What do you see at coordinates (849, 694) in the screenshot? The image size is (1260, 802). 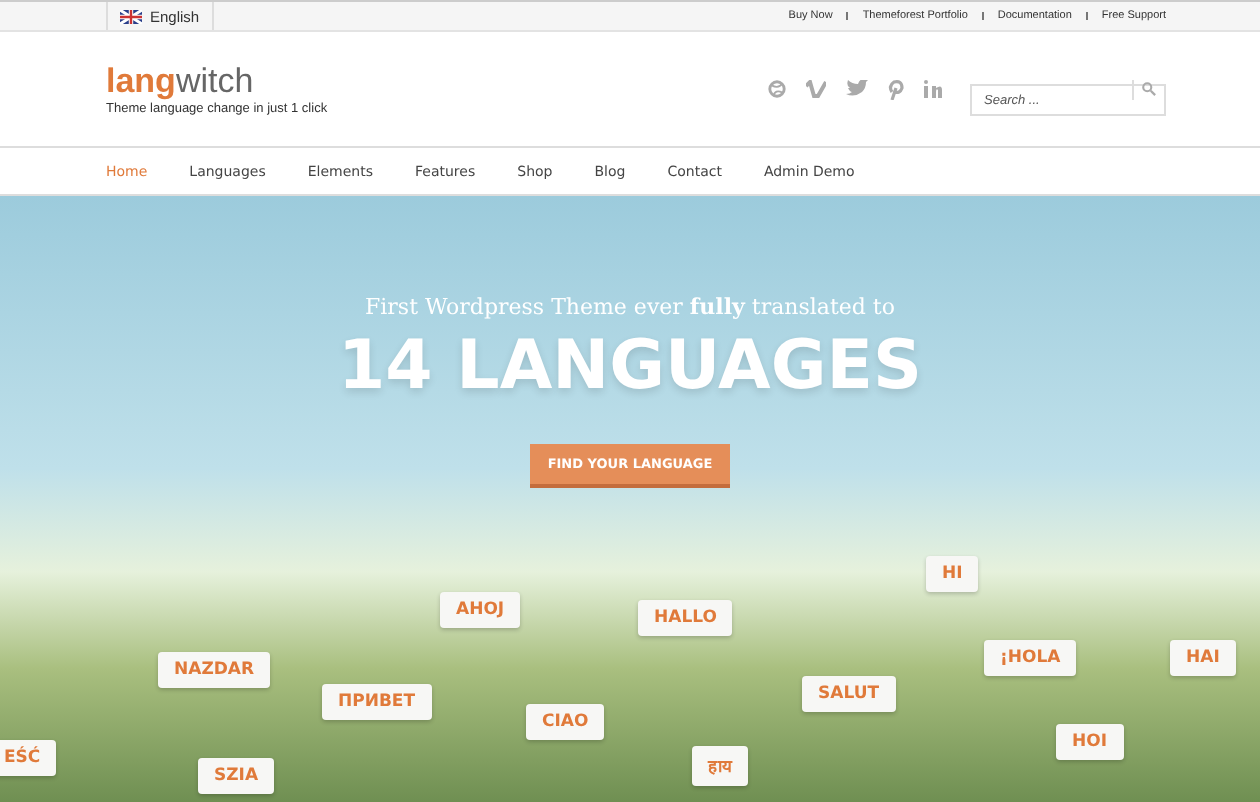 I see `greeting-bubble: SALUT` at bounding box center [849, 694].